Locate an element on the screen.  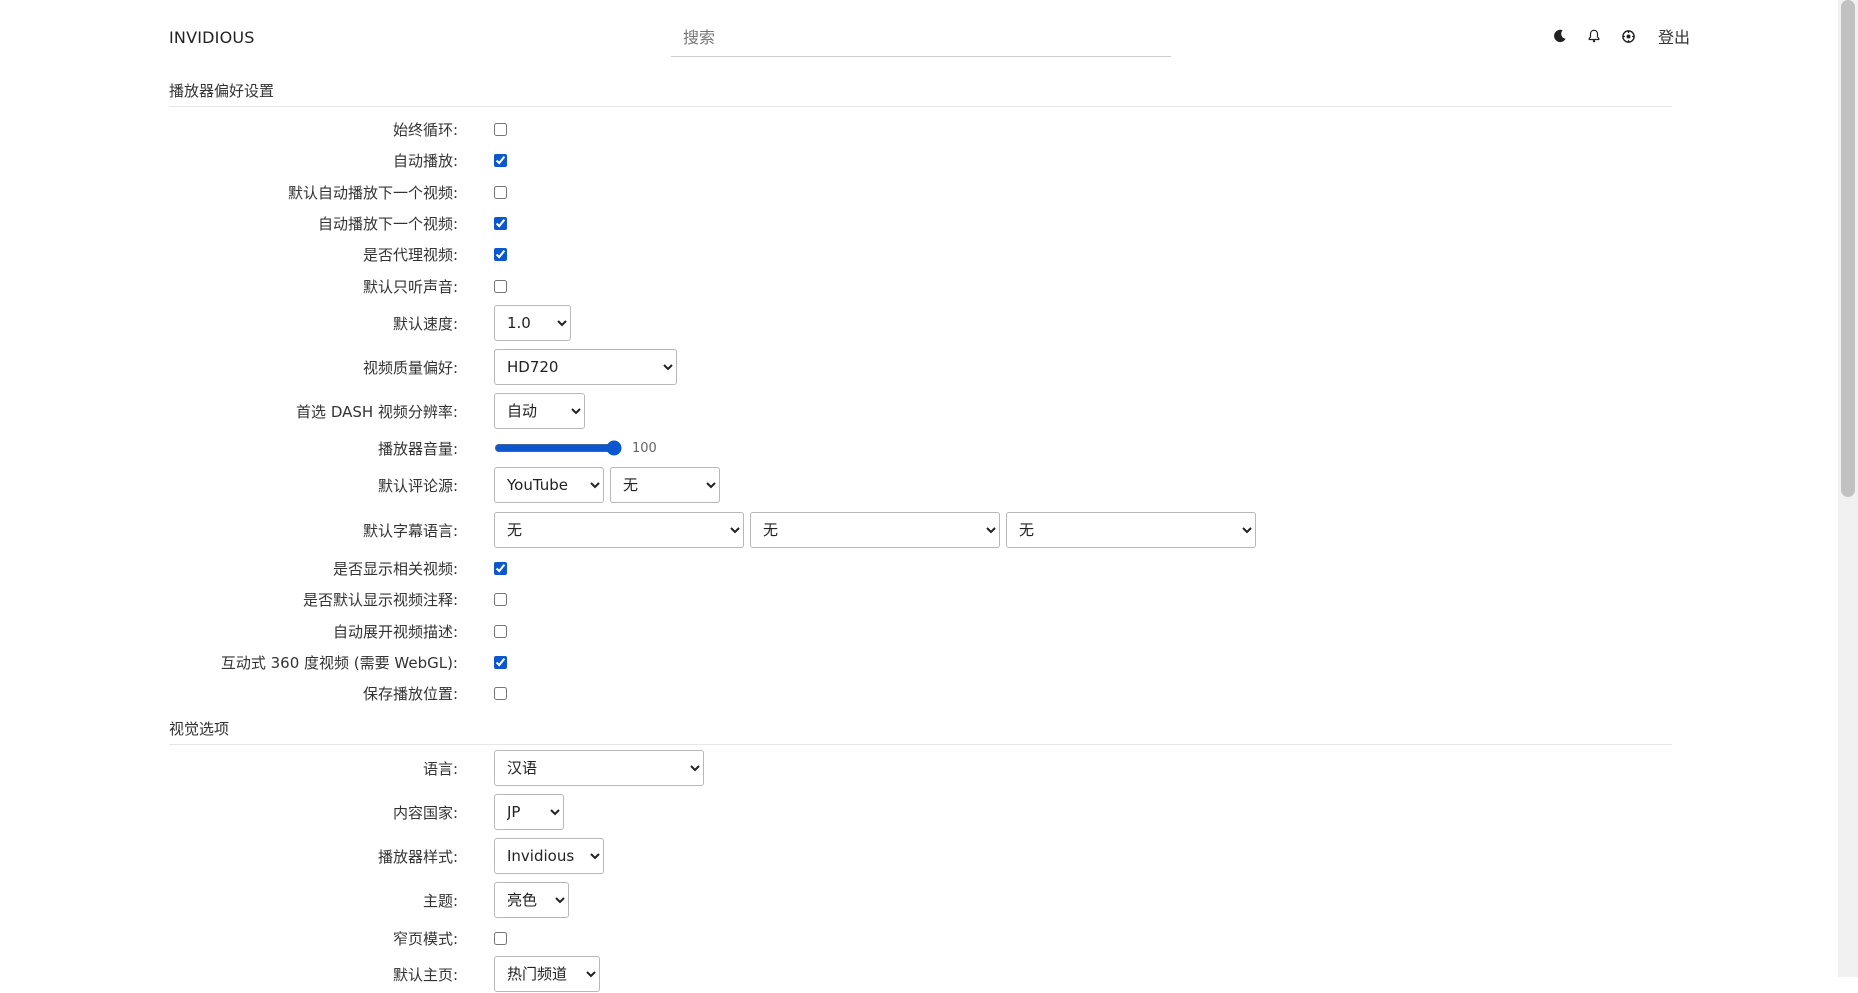
scrollbar-thumb is located at coordinates (1848, 248).